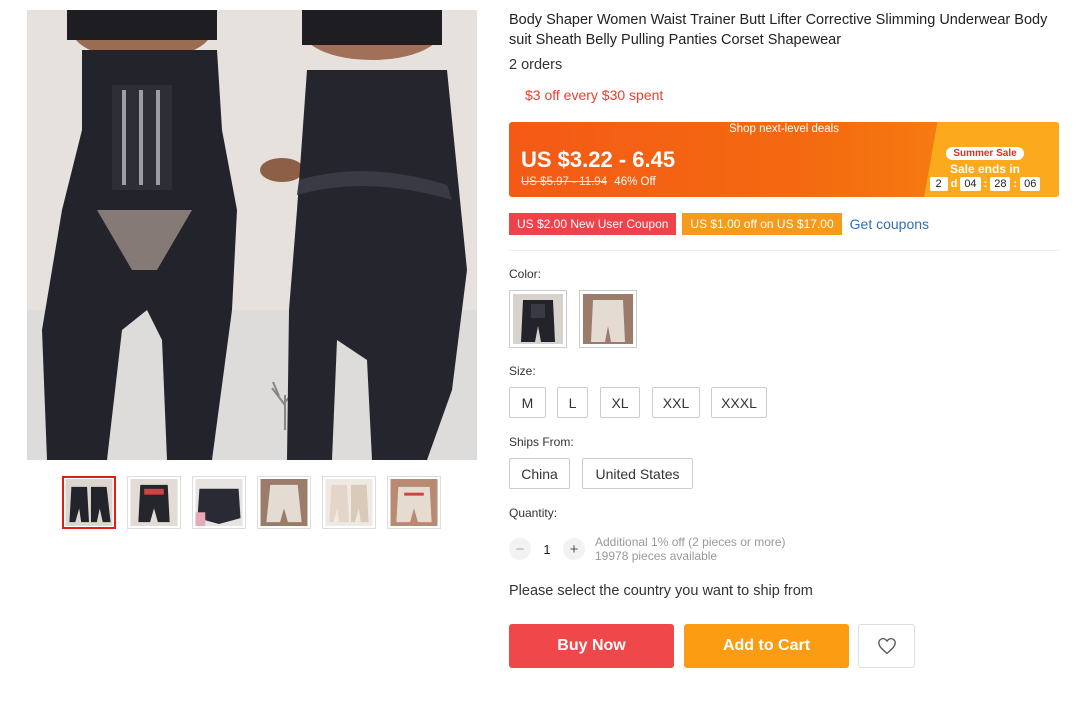 Image resolution: width=1087 pixels, height=715 pixels. What do you see at coordinates (536, 65) in the screenshot?
I see `order-count: 2 orders` at bounding box center [536, 65].